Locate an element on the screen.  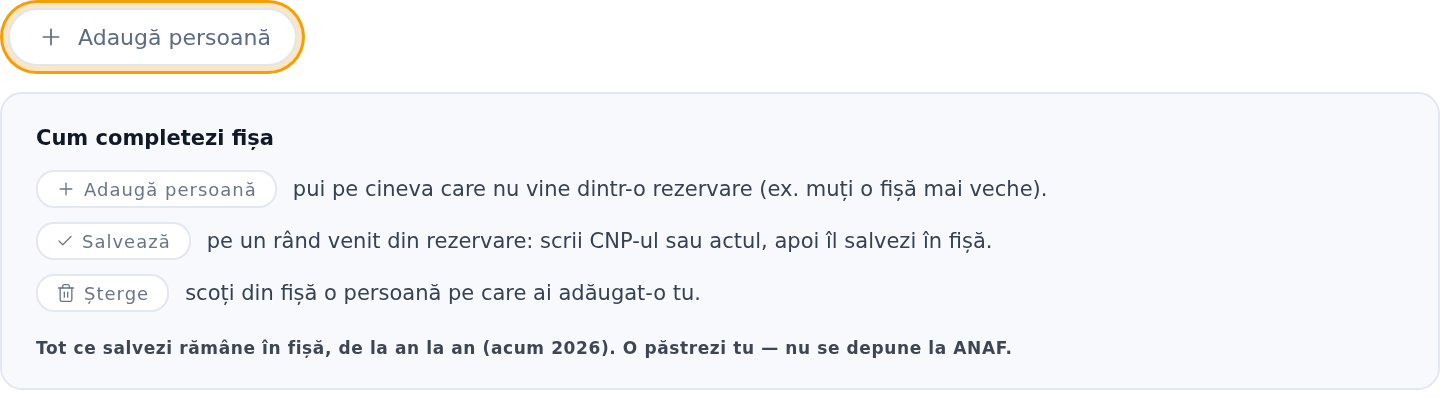
action-chip: Șterge is located at coordinates (103, 293).